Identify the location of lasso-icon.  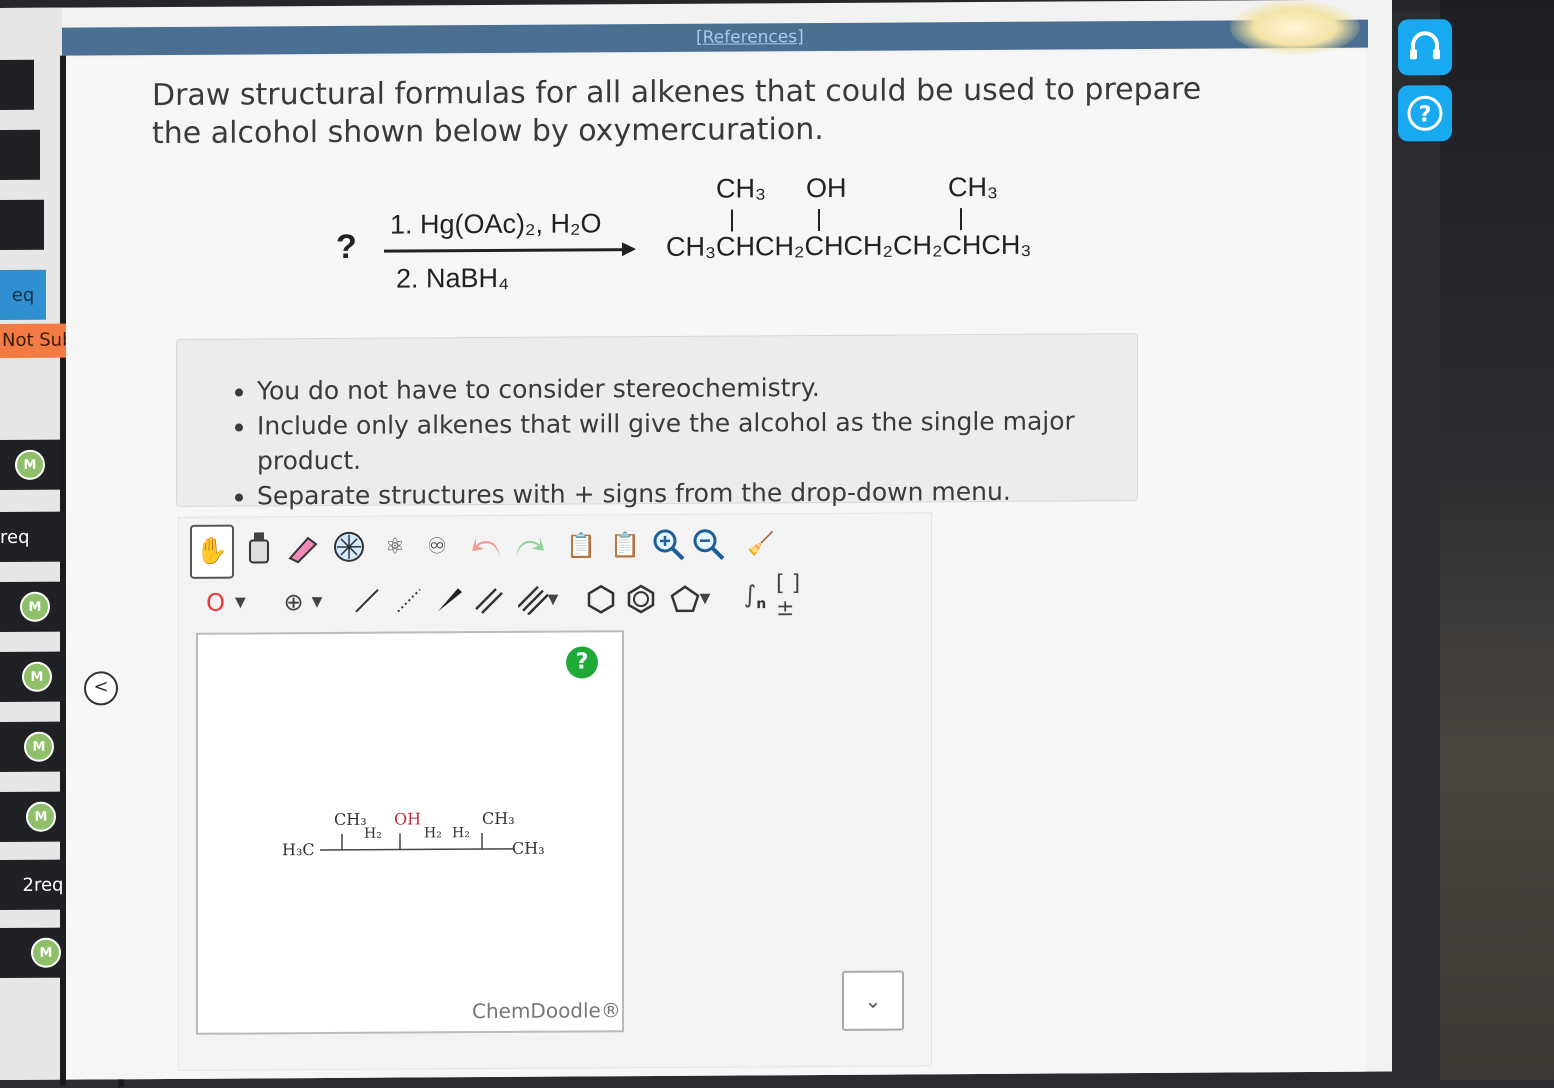
(349, 546).